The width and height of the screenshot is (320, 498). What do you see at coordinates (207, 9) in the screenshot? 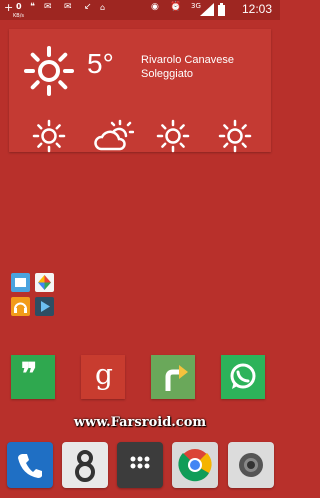
I see `signal-icon` at bounding box center [207, 9].